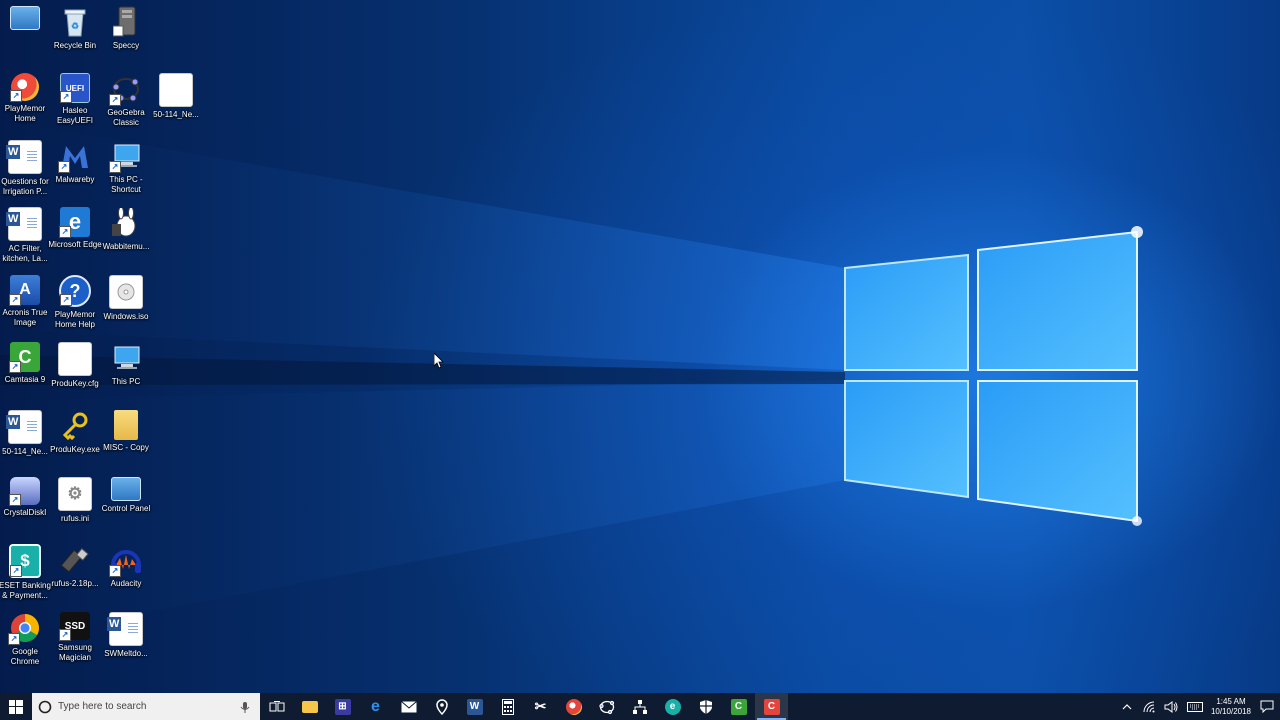 This screenshot has height=720, width=1280. I want to click on desktop-icon-produkey-cfg: ProduKey.cfg, so click(75, 365).